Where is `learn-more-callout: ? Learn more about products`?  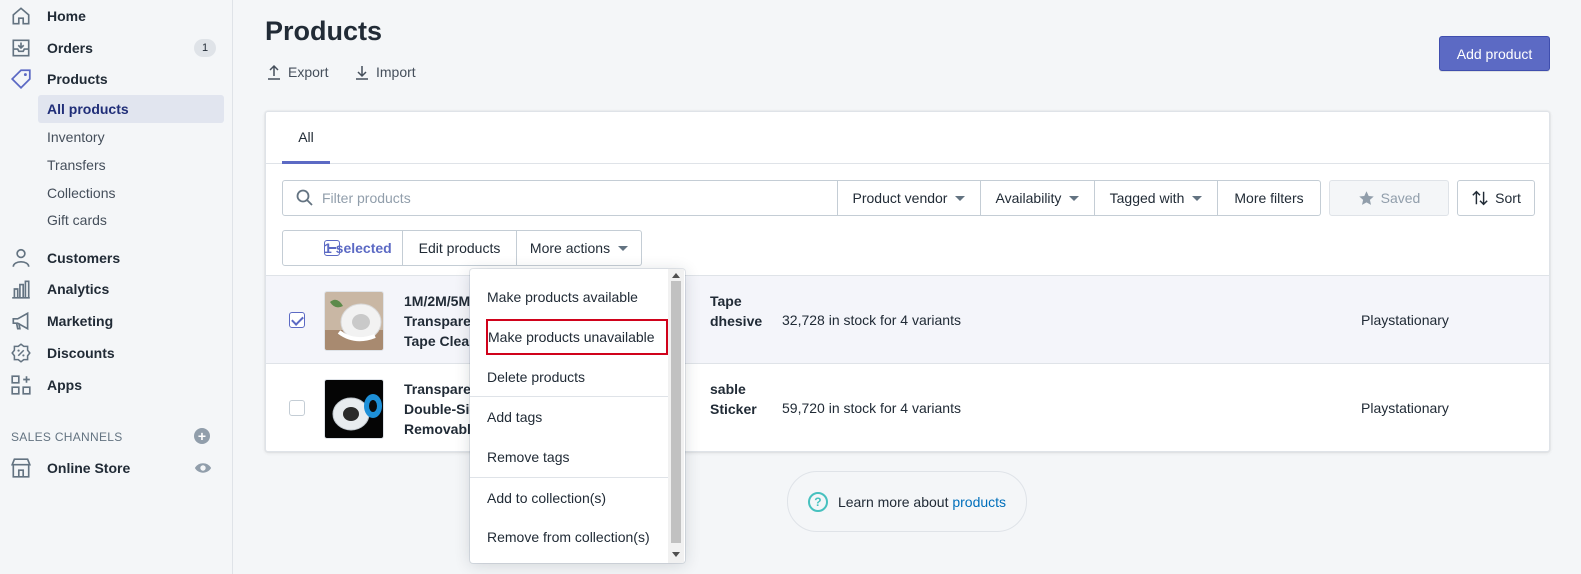
learn-more-callout: ? Learn more about products is located at coordinates (907, 501).